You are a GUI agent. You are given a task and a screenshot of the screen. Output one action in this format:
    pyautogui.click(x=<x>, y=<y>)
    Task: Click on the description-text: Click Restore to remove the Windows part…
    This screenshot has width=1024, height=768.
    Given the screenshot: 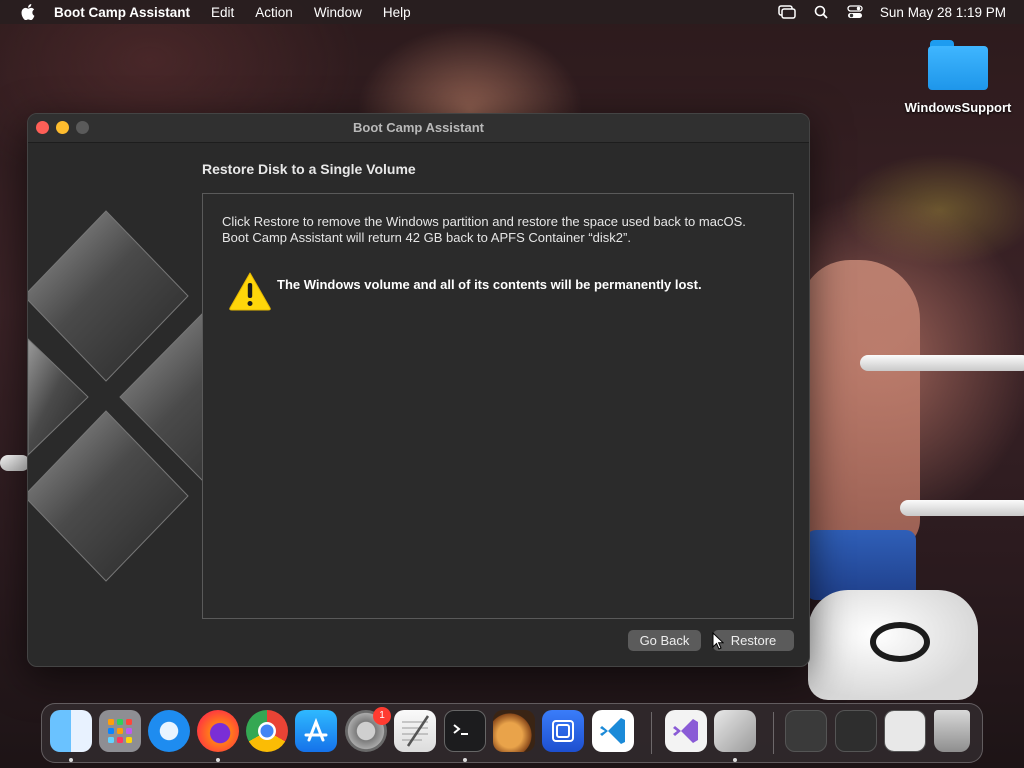 What is the action you would take?
    pyautogui.click(x=502, y=230)
    